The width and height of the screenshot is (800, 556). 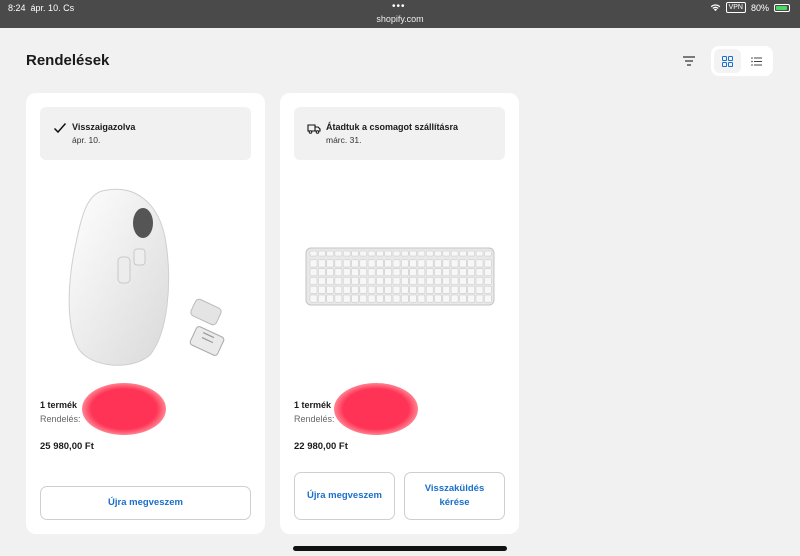 I want to click on filter-button, so click(x=689, y=61).